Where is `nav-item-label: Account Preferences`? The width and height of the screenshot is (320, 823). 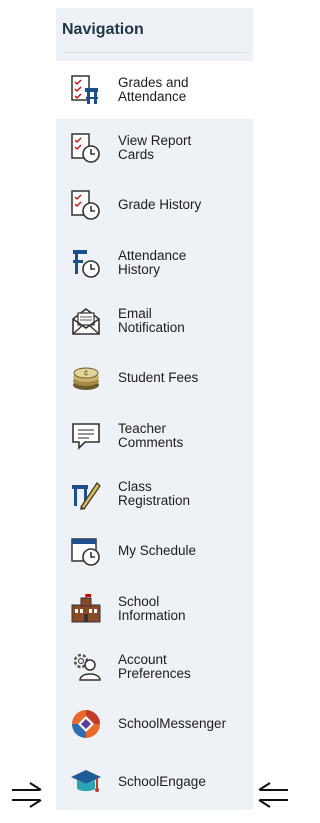 nav-item-label: Account Preferences is located at coordinates (154, 666).